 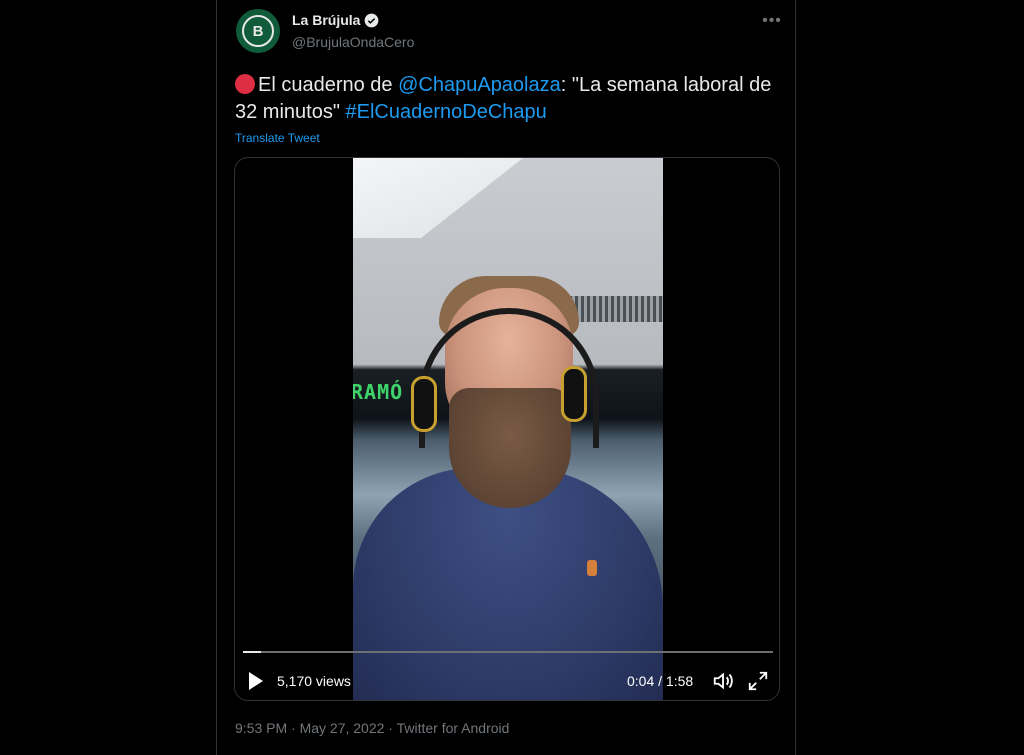 I want to click on play-icon, so click(x=256, y=681).